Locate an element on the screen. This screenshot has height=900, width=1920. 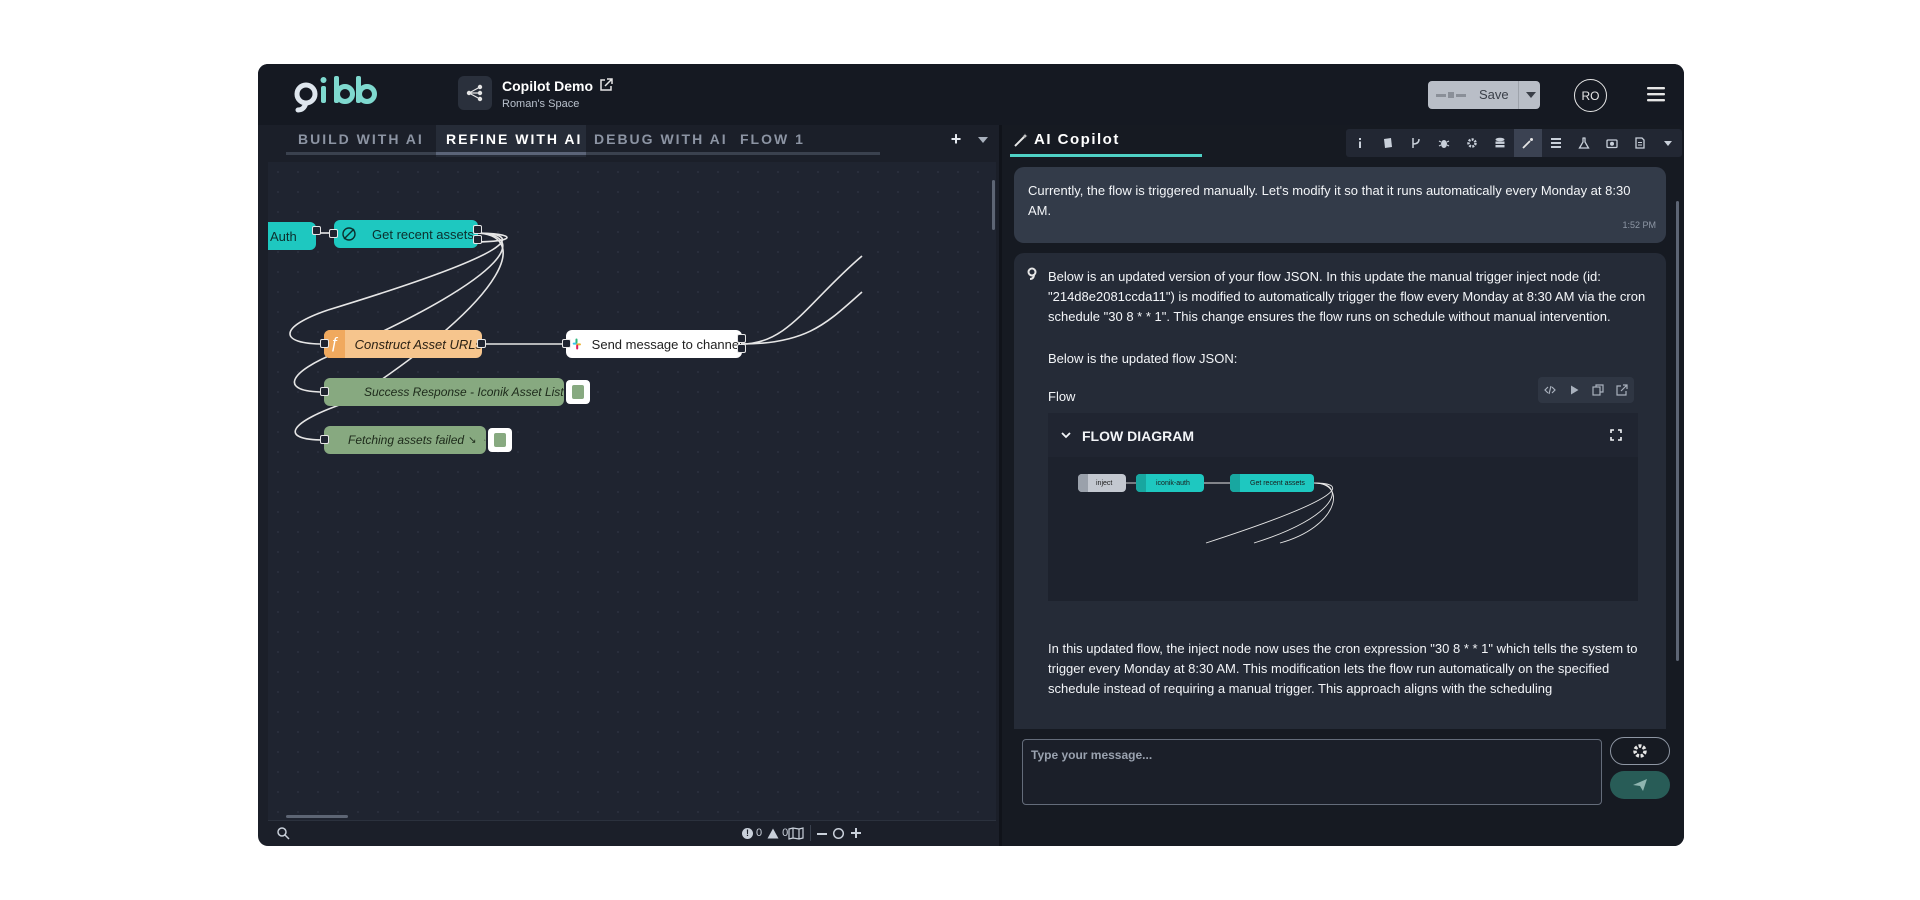
save-options-caret-icon is located at coordinates (1531, 95).